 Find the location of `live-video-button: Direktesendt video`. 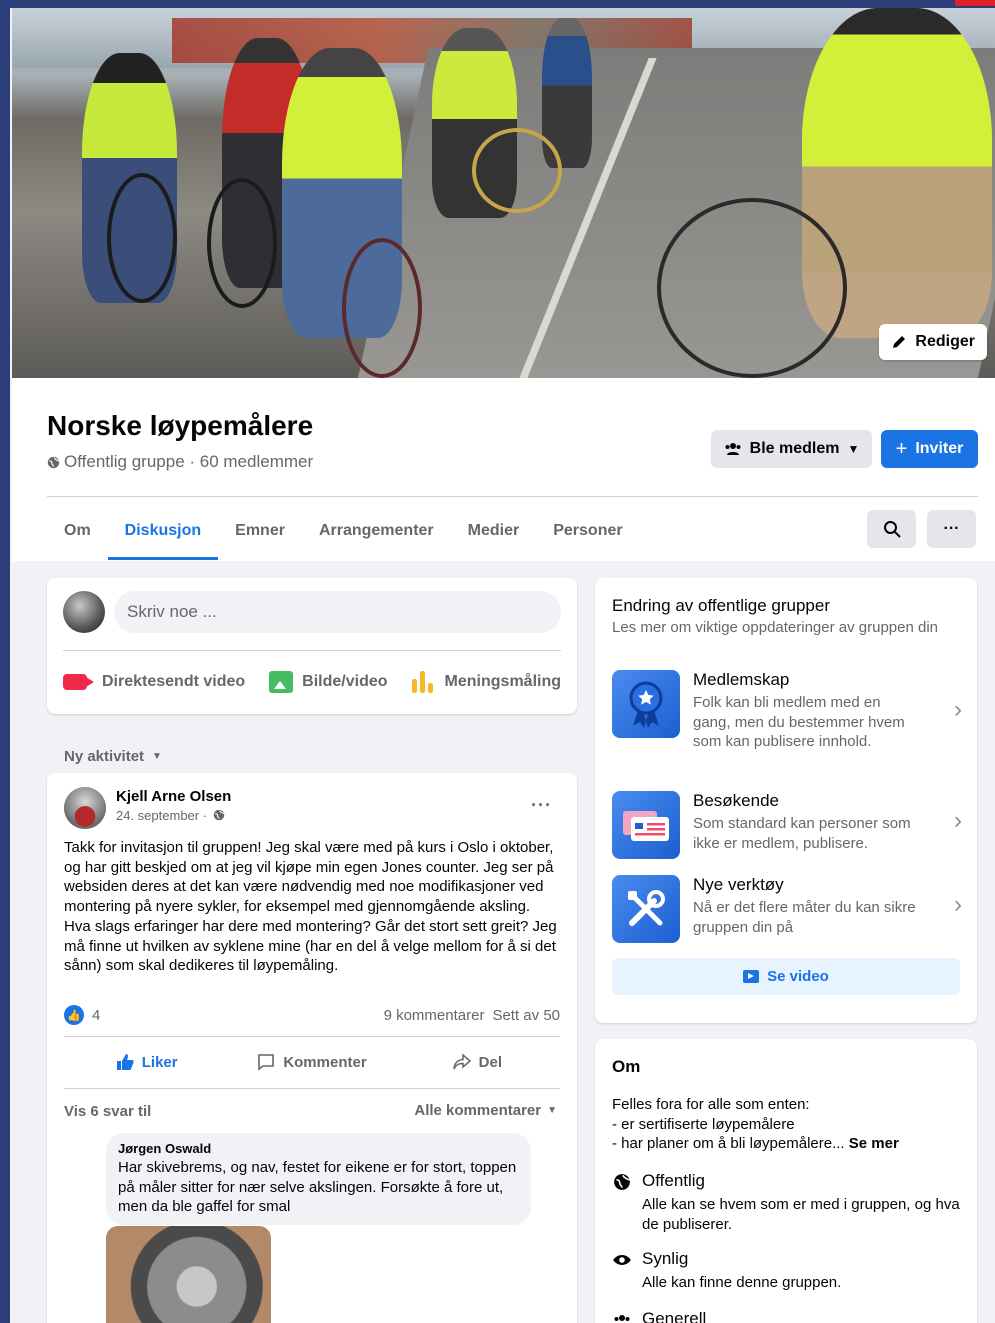

live-video-button: Direktesendt video is located at coordinates (154, 682).